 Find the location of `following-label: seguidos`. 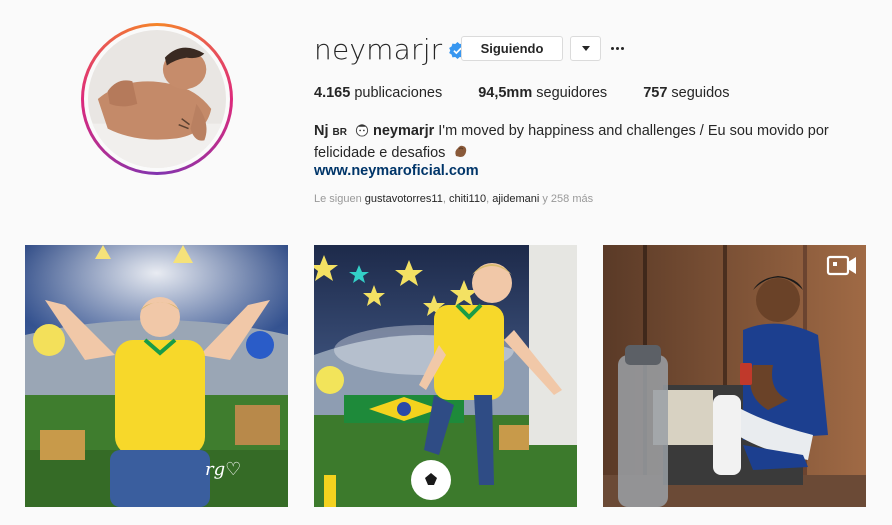

following-label: seguidos is located at coordinates (700, 93).